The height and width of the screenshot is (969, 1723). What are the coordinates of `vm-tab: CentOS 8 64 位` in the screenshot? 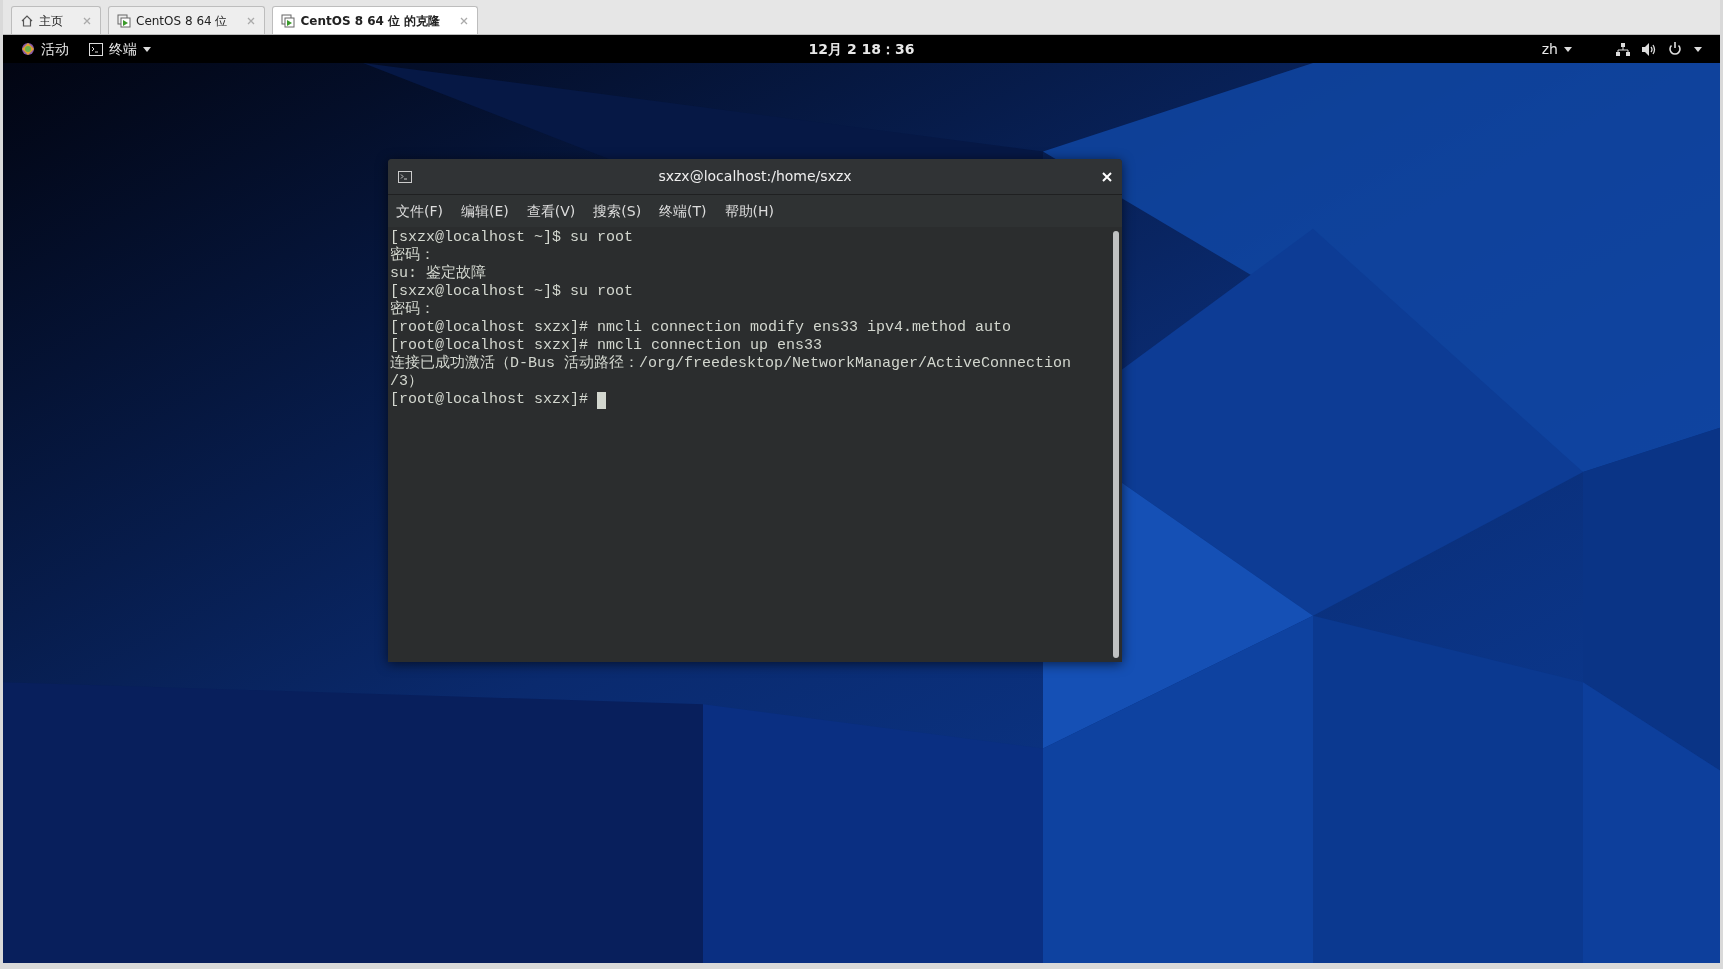 It's located at (187, 20).